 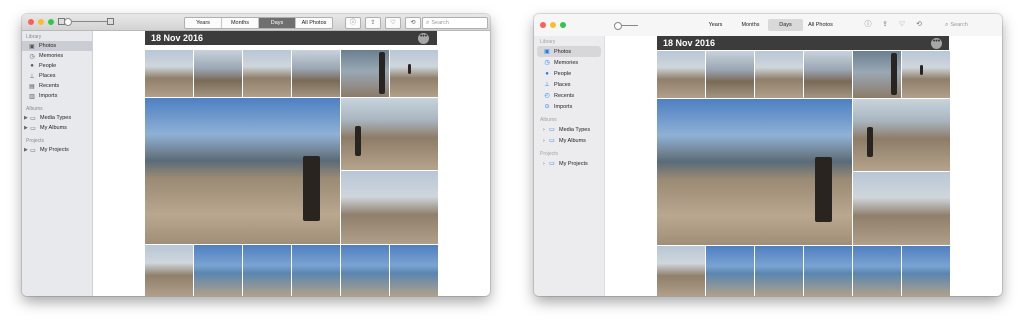 I want to click on window-controls, so click(x=553, y=25).